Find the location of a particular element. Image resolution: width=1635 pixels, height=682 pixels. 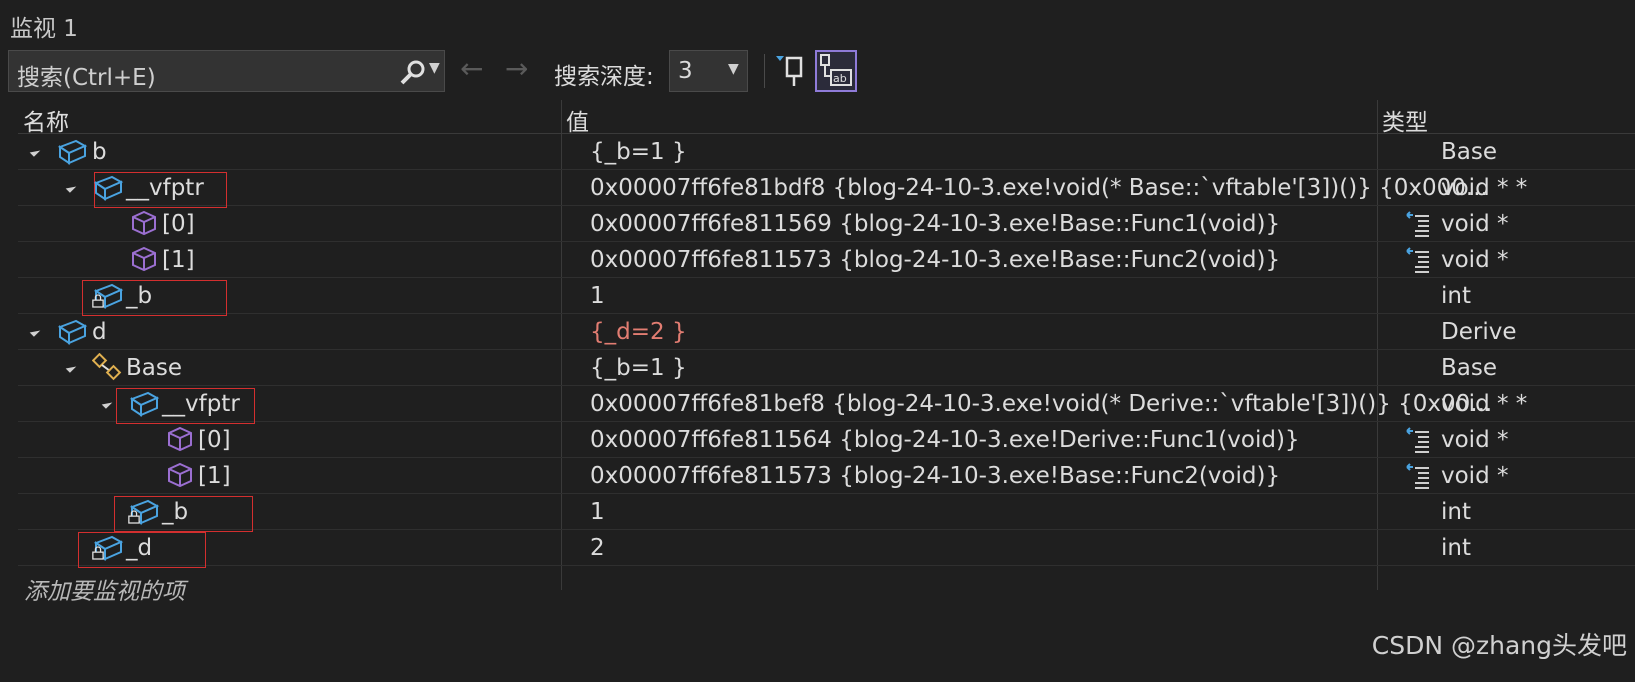

row-type: Derive is located at coordinates (1479, 332).